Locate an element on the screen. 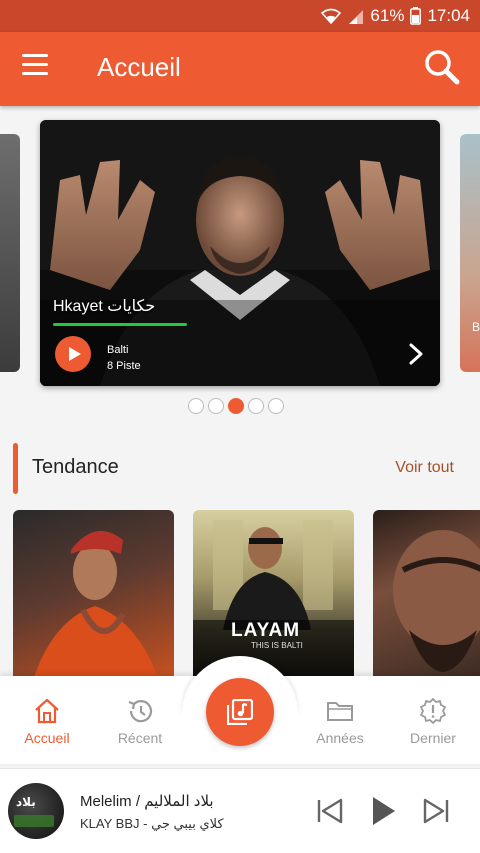 This screenshot has width=480, height=853. section-accent-bar is located at coordinates (15, 468).